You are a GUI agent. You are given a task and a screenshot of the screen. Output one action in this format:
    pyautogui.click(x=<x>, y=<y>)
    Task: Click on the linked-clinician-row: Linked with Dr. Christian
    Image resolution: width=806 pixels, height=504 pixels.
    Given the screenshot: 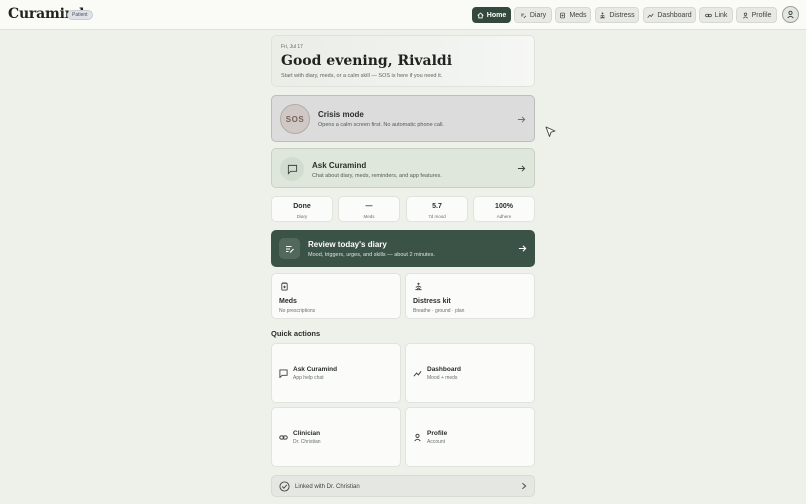 What is the action you would take?
    pyautogui.click(x=403, y=486)
    